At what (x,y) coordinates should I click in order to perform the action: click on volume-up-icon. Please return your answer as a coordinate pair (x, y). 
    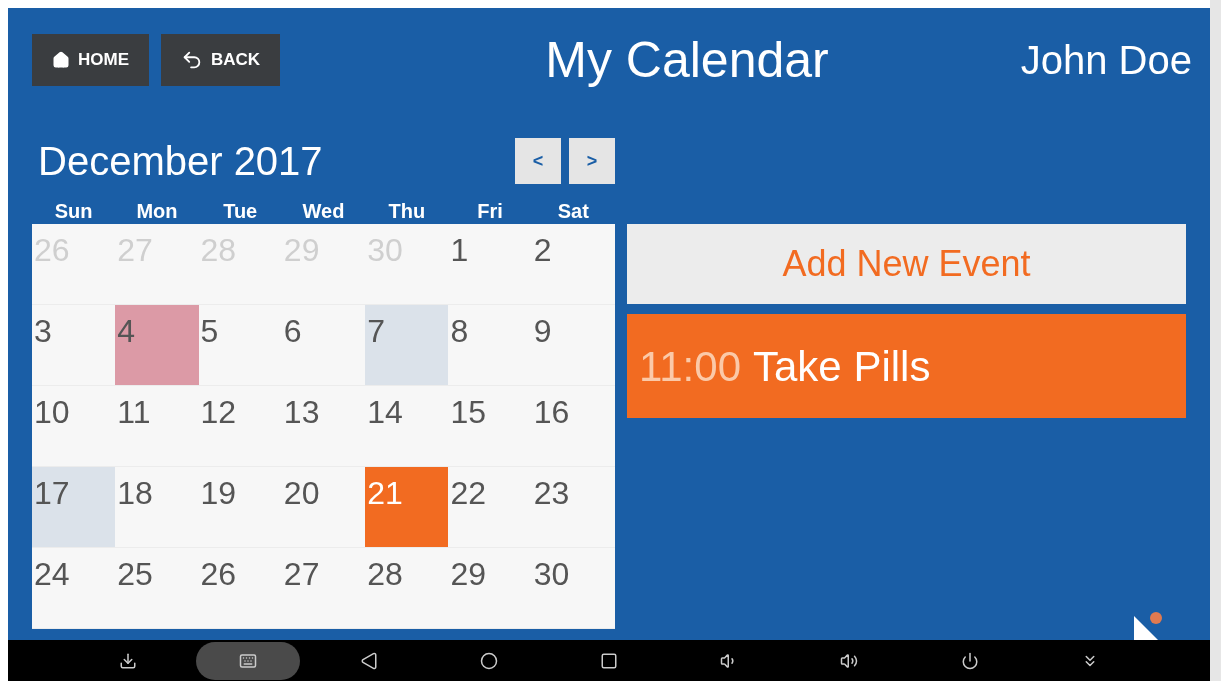
    Looking at the image, I should click on (849, 660).